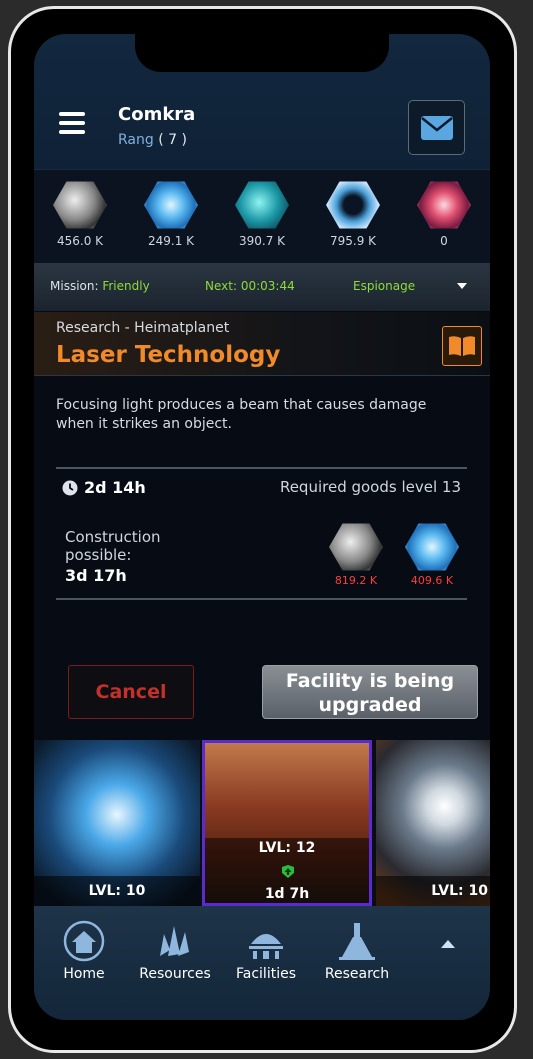 The height and width of the screenshot is (1059, 533). What do you see at coordinates (72, 123) in the screenshot?
I see `hamburger-menu-icon` at bounding box center [72, 123].